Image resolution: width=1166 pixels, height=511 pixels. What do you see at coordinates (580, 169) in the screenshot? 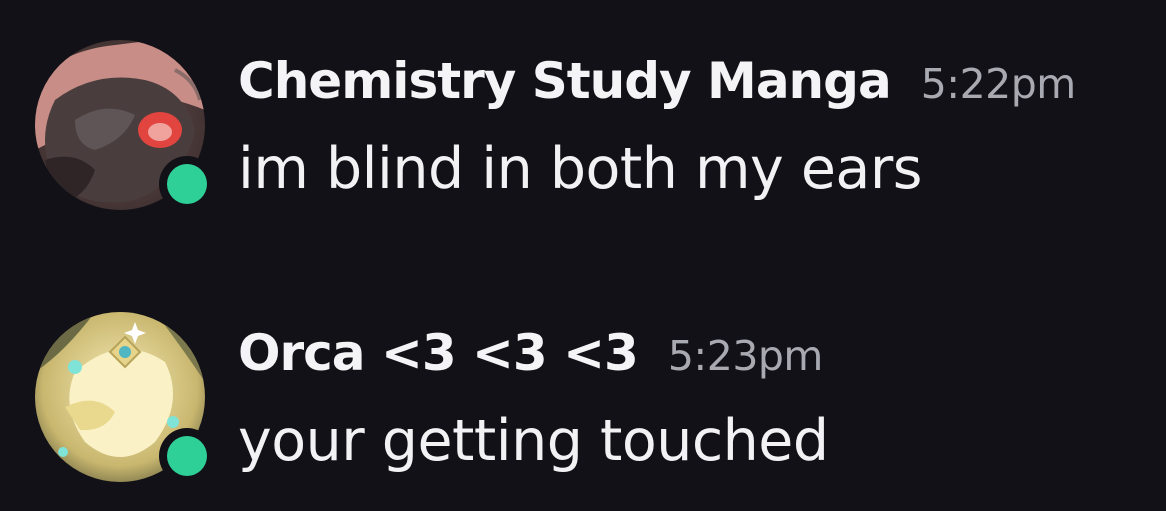
I see `message-text: im blind in both my ears` at bounding box center [580, 169].